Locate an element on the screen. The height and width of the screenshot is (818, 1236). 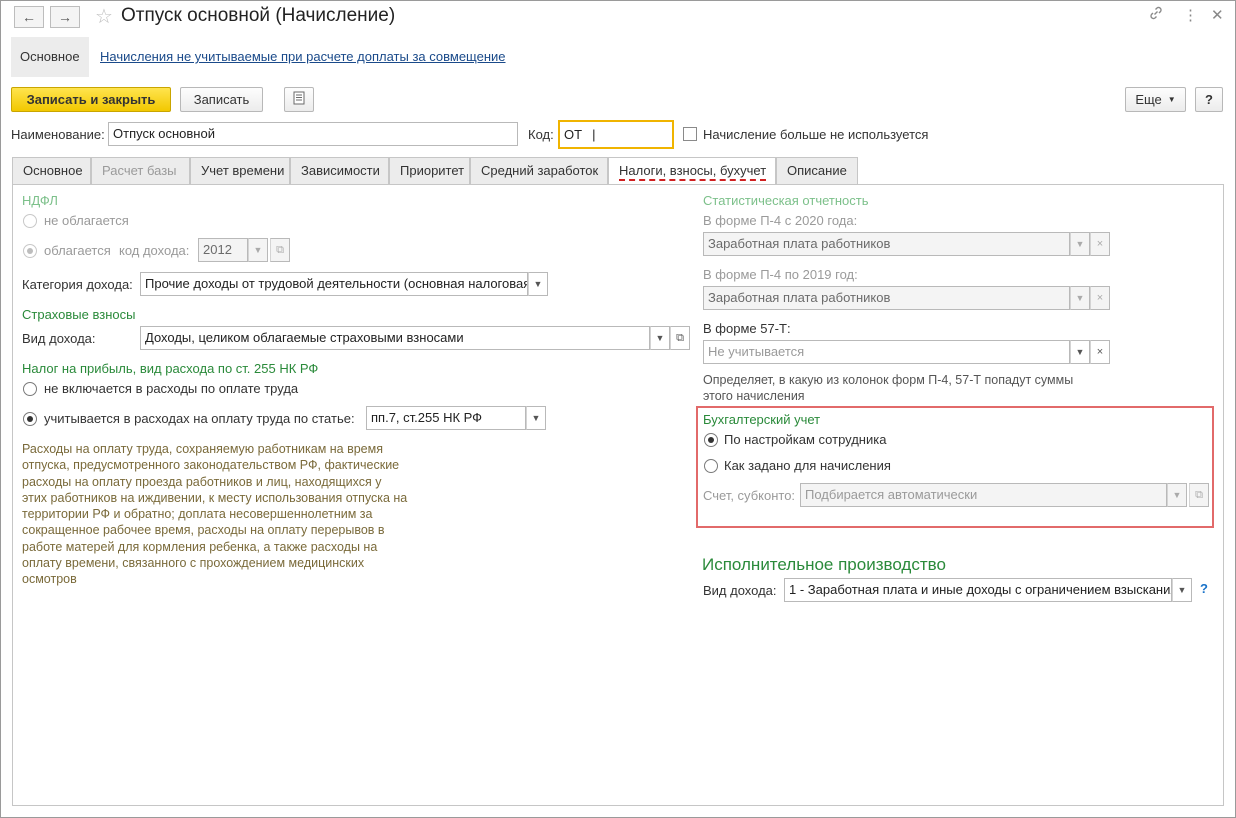
unused-label: Начисление больше не используется is located at coordinates (816, 134).